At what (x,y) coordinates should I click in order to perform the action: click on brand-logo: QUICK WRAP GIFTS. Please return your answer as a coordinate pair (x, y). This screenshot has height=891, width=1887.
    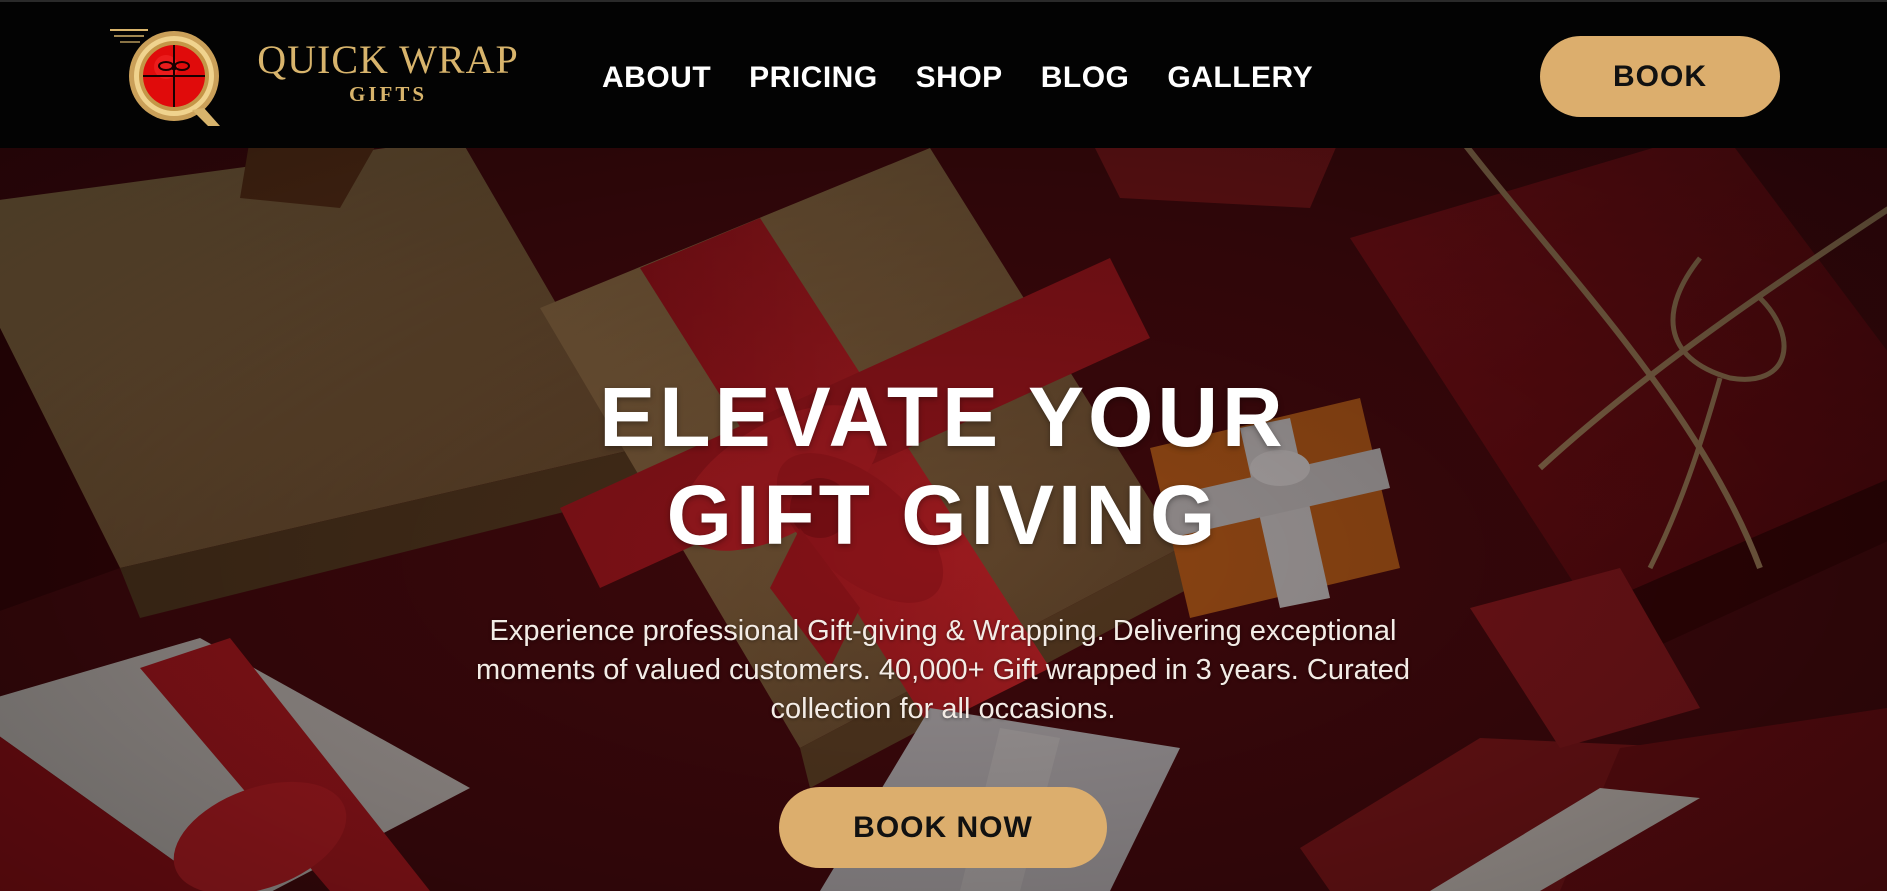
    Looking at the image, I should click on (318, 76).